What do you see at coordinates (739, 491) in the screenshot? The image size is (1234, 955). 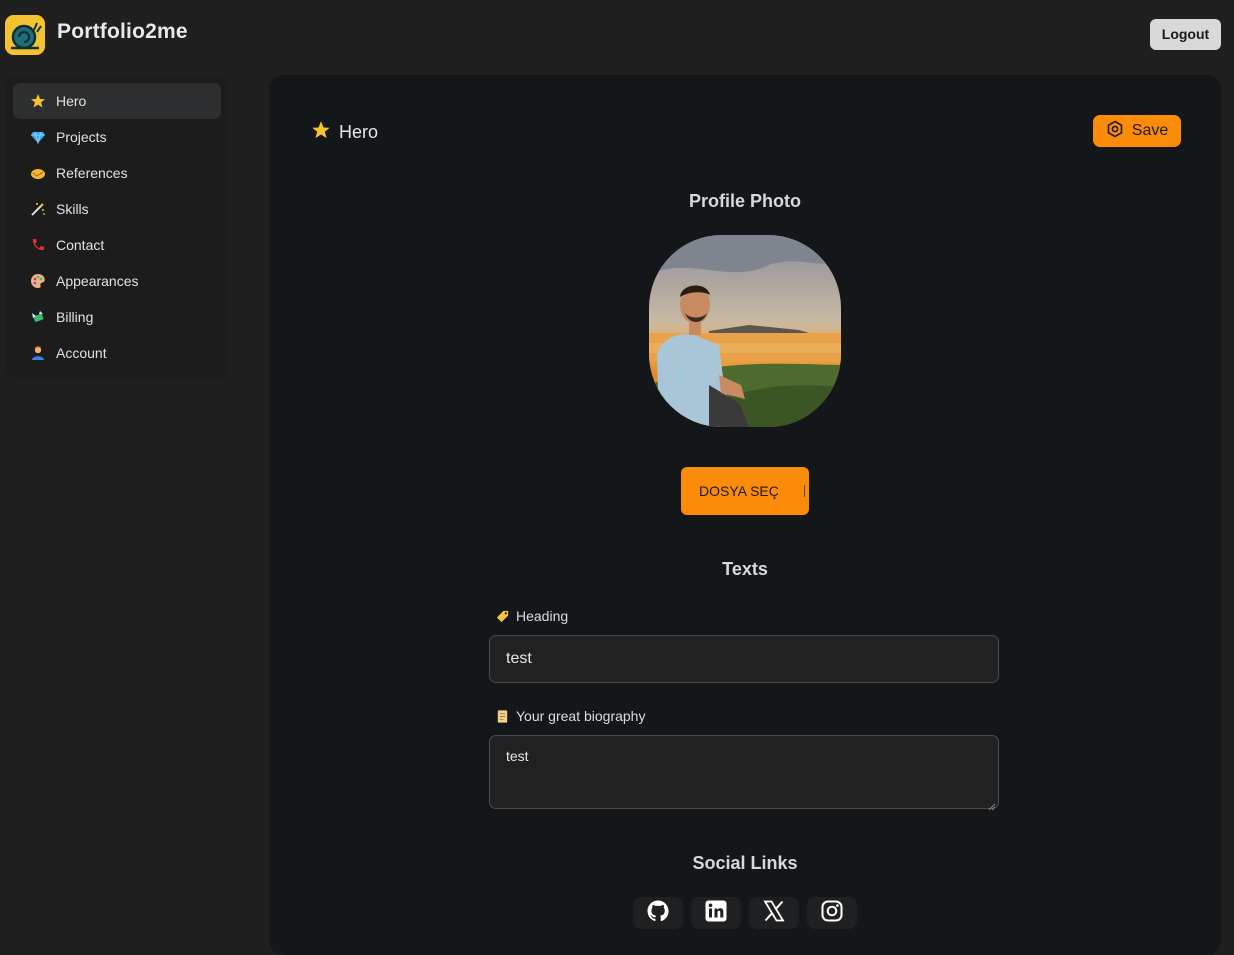 I see `choose-file-label: DOSYA SEÇ` at bounding box center [739, 491].